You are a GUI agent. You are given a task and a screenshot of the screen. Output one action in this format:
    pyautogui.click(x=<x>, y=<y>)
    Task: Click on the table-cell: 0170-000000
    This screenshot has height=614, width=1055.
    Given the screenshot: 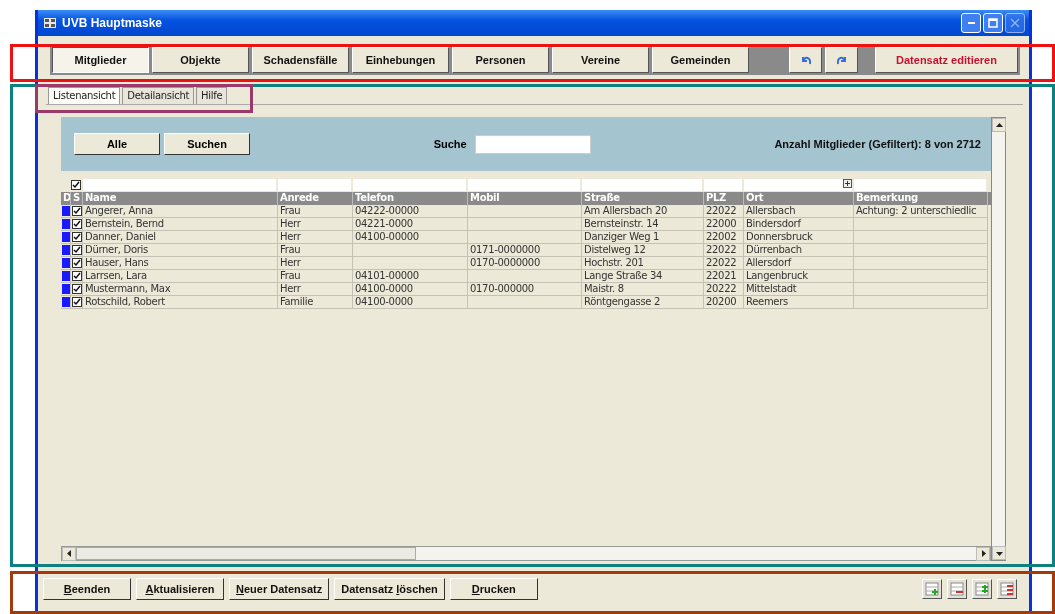 What is the action you would take?
    pyautogui.click(x=525, y=289)
    